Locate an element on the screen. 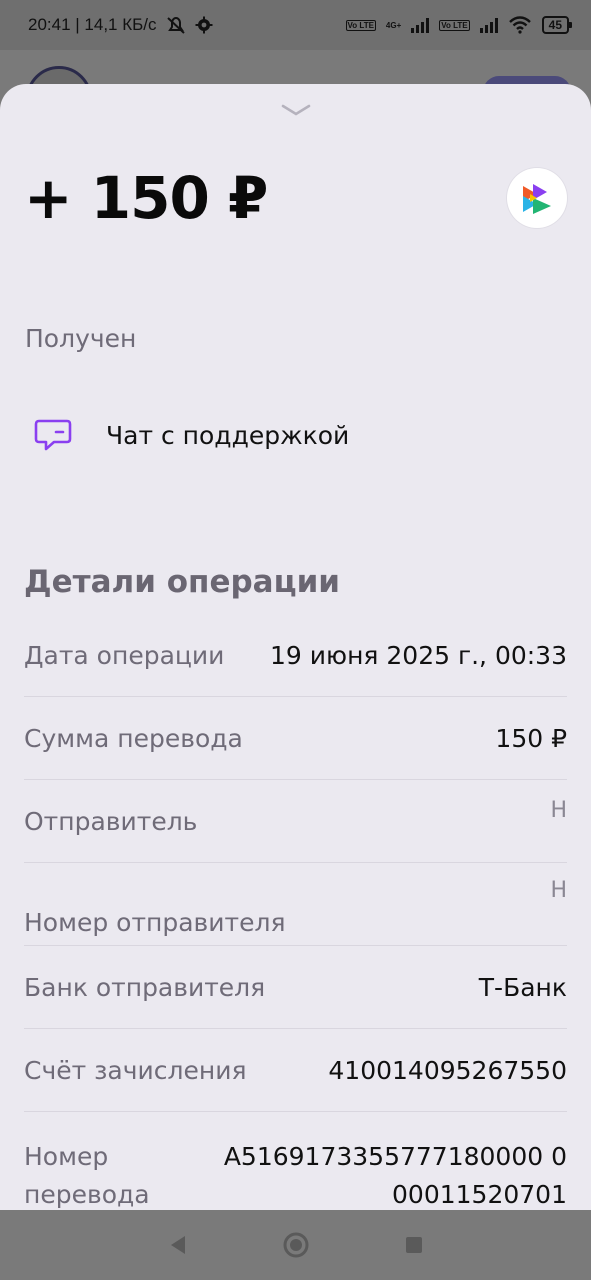 The image size is (591, 1280). detail-row-date: Дата операции 19 июня 2025 г., 00:33 is located at coordinates (295, 655).